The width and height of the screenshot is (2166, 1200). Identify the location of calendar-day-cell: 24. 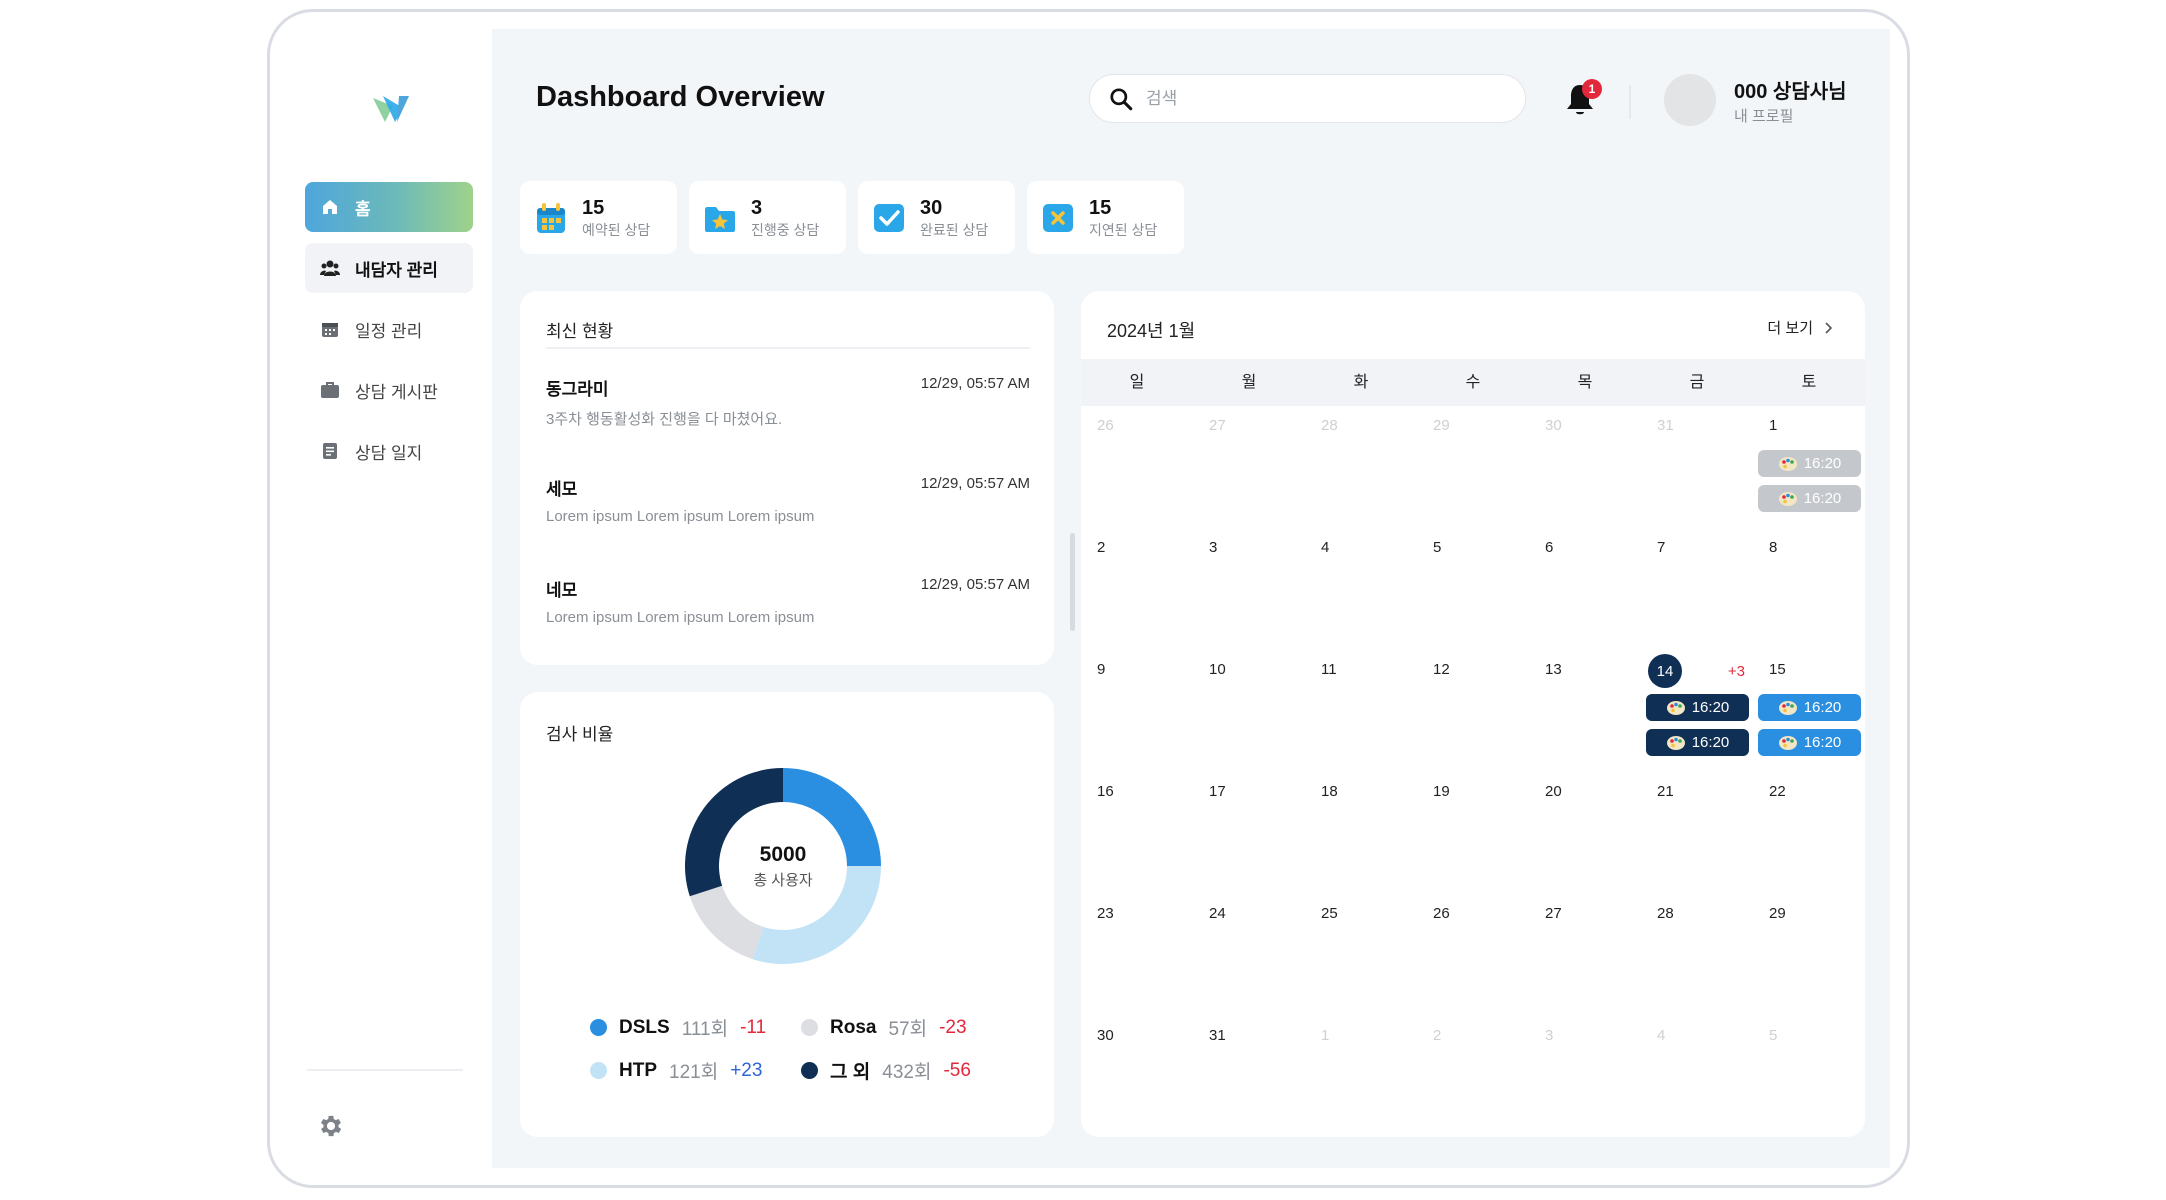
(1249, 955).